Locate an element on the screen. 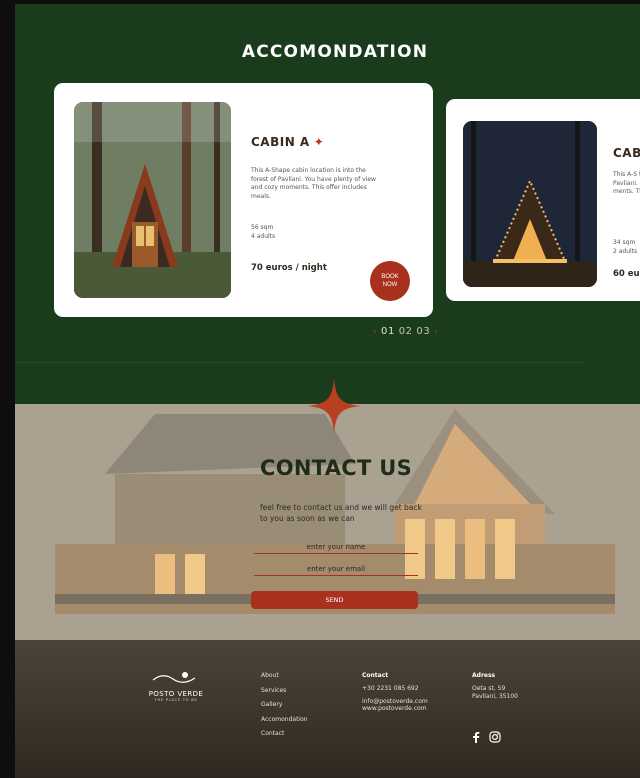 The height and width of the screenshot is (778, 640). card-specs: 34 sqm 2 adults is located at coordinates (625, 247).